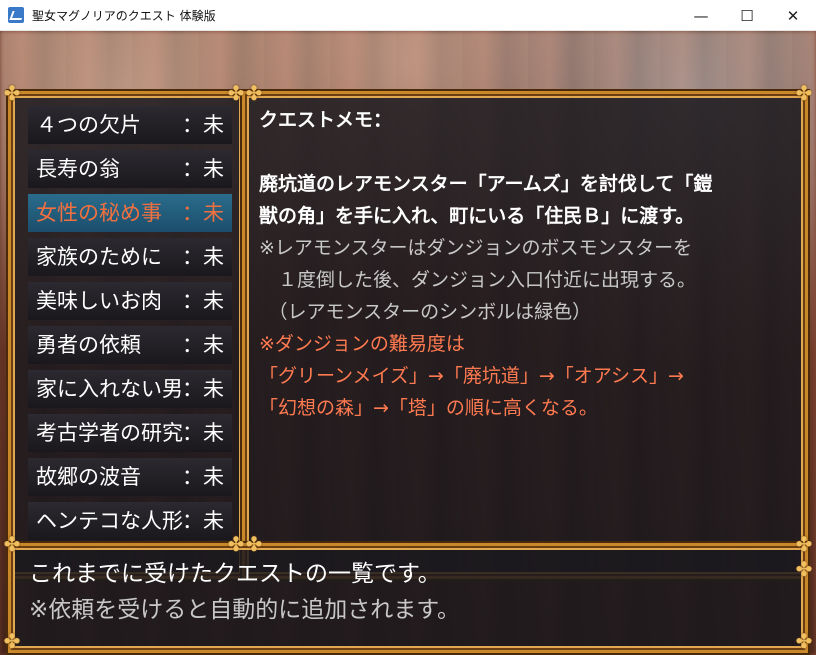 This screenshot has height=655, width=816. I want to click on memo-note: （レアモンスターのシンボルは緑色）, so click(425, 312).